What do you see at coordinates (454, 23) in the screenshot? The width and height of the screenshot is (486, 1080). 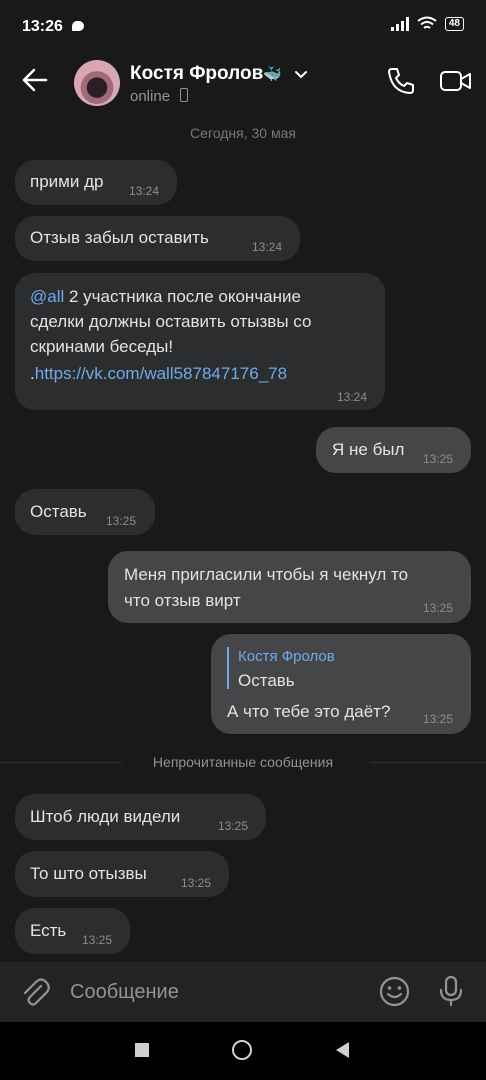 I see `battery-indicator: 48` at bounding box center [454, 23].